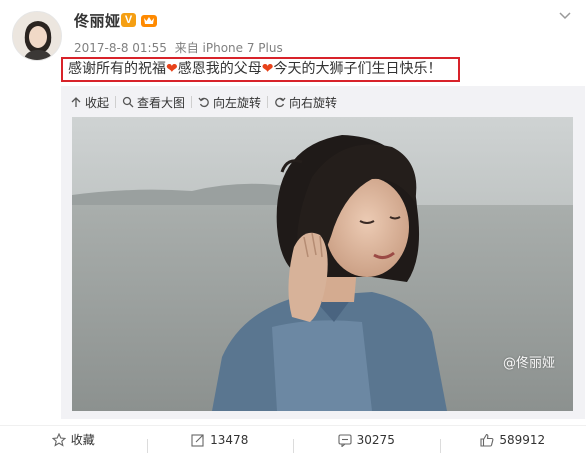  I want to click on member-crown-icon, so click(149, 20).